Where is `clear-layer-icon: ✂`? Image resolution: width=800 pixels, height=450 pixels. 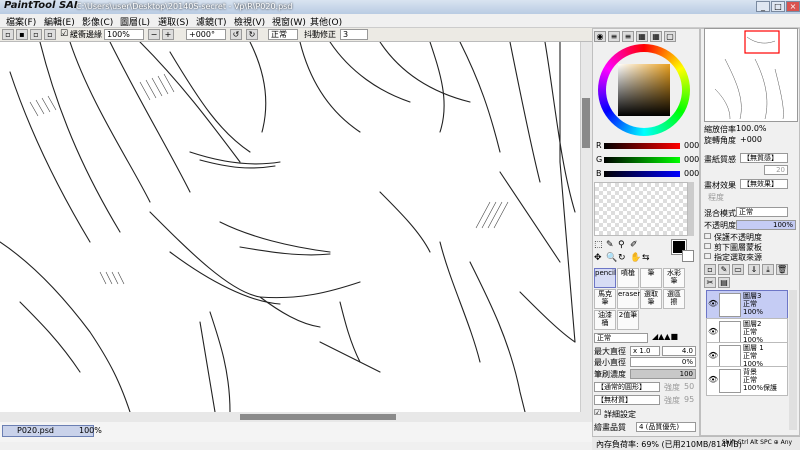
clear-layer-icon: ✂ is located at coordinates (710, 282).